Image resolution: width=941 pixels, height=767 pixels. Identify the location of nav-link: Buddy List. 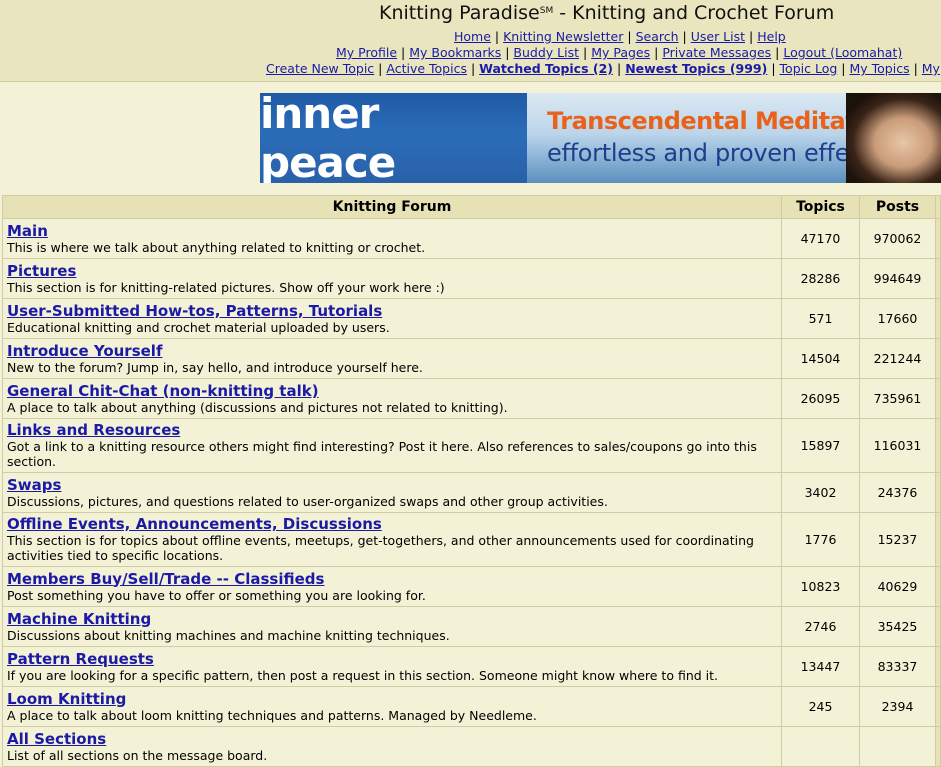
(546, 52).